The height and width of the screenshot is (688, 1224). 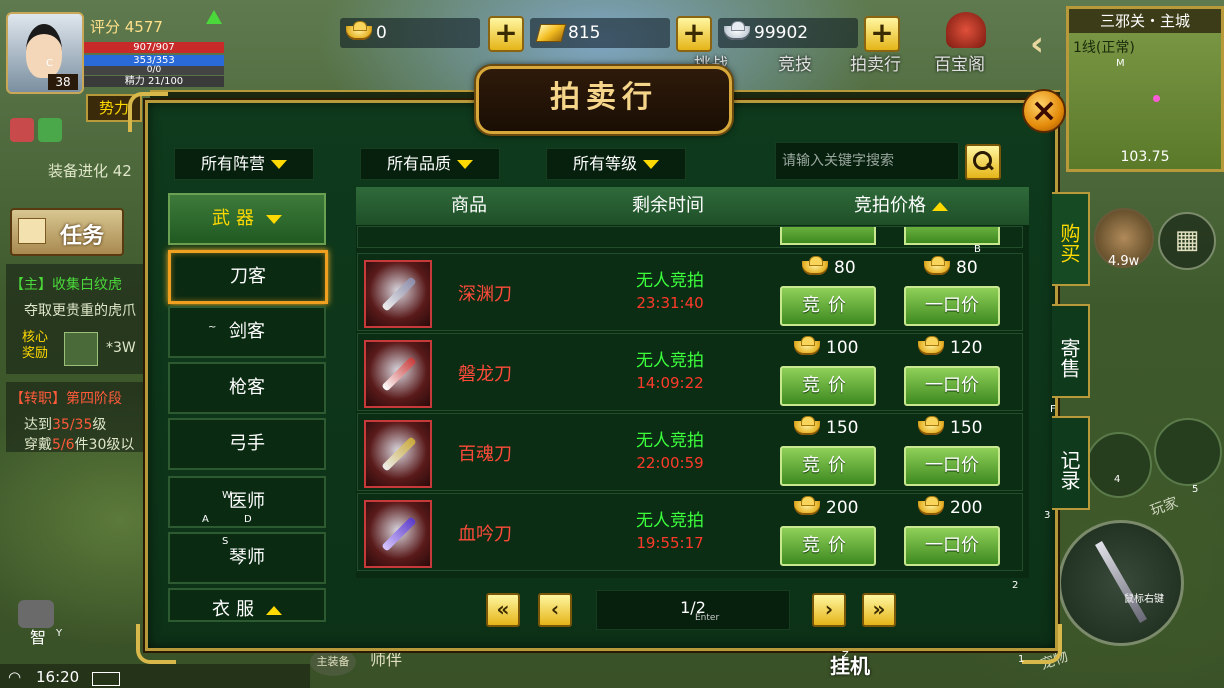 What do you see at coordinates (485, 374) in the screenshot?
I see `item-name: 磐龙刀` at bounding box center [485, 374].